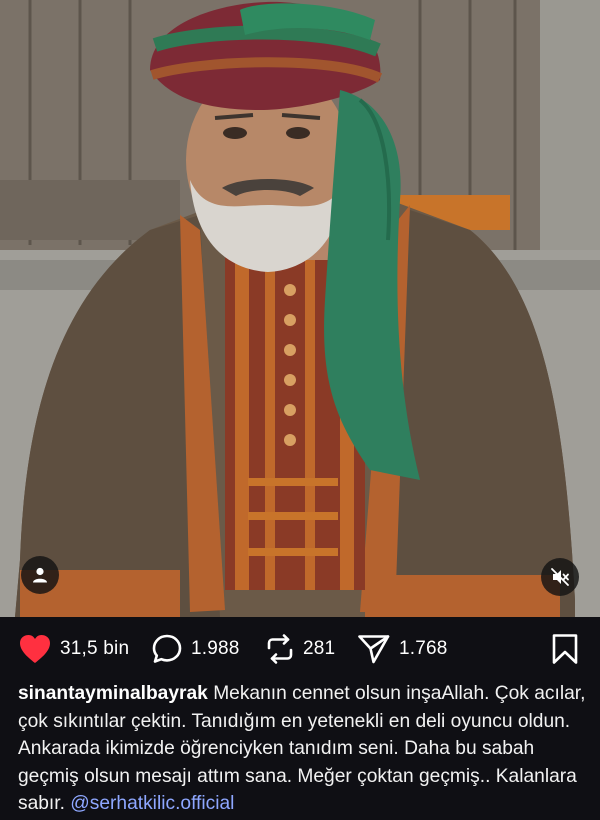 This screenshot has width=600, height=820. I want to click on like-count: 31,5 bin, so click(95, 648).